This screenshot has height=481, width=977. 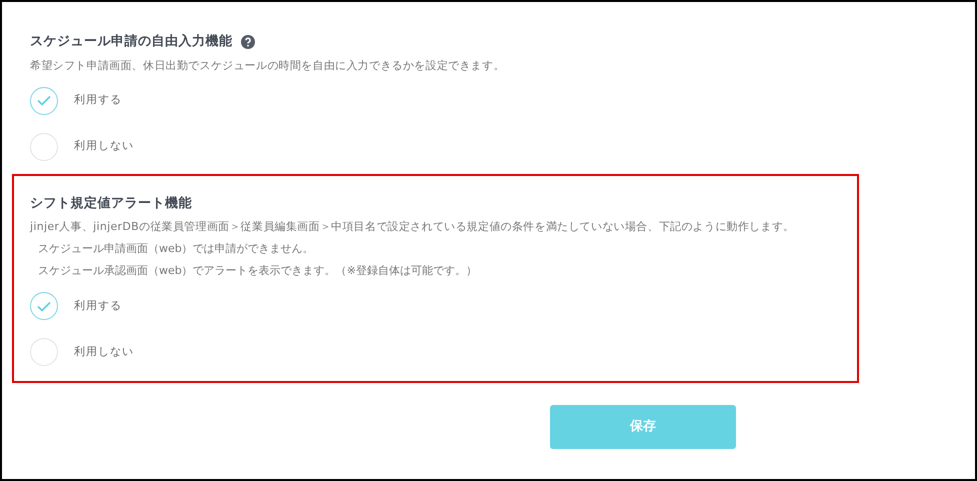 What do you see at coordinates (413, 227) in the screenshot?
I see `section-description: jinjer人事、jinjerDBの従業員管理画面＞従業員編集画面＞中項目名で設定されている規定値の条件を満たしていない場合、下記のように動作します。` at bounding box center [413, 227].